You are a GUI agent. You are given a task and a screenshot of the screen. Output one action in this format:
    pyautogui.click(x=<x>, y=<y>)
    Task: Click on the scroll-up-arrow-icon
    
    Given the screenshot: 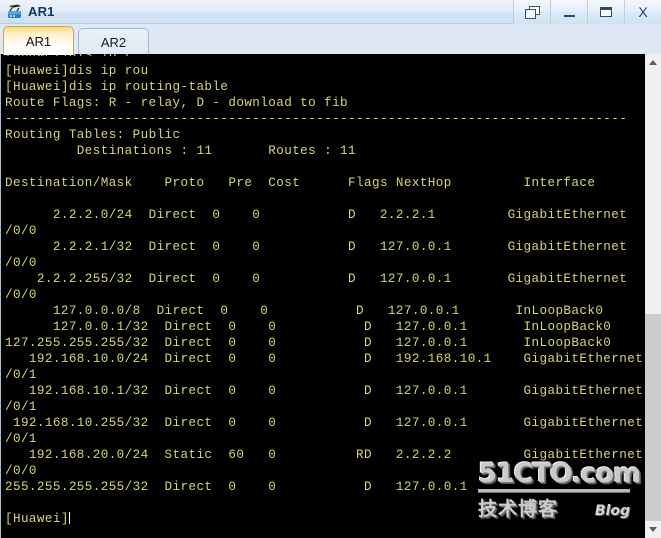 What is the action you would take?
    pyautogui.click(x=653, y=62)
    